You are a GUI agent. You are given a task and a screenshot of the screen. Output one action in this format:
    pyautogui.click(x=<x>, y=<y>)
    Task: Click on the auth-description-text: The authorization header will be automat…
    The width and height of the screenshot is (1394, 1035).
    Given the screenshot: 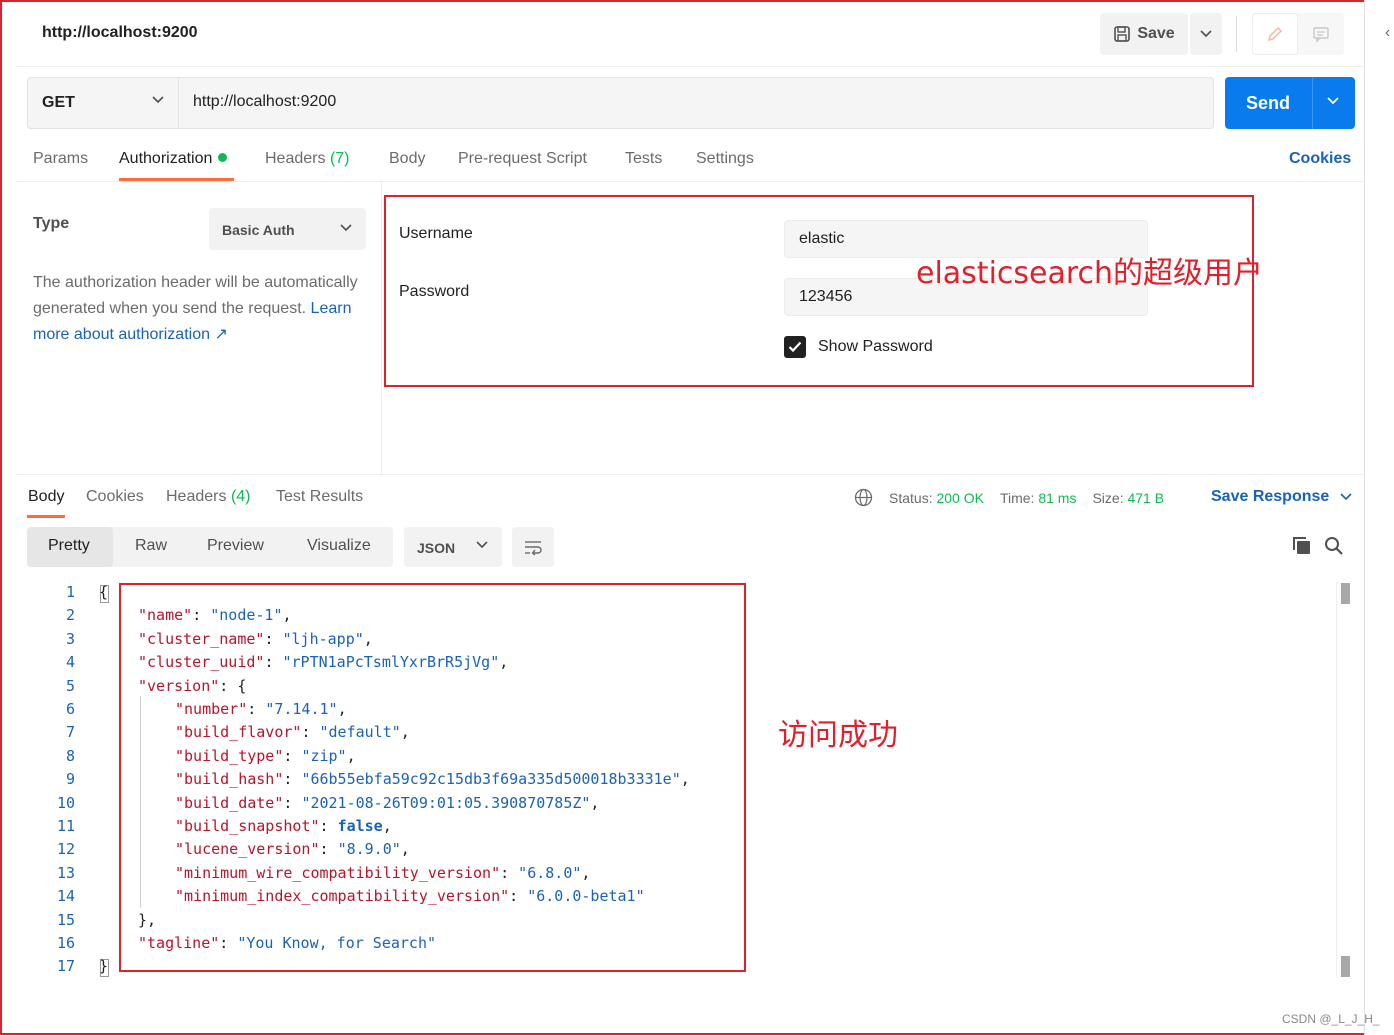 What is the action you would take?
    pyautogui.click(x=195, y=295)
    